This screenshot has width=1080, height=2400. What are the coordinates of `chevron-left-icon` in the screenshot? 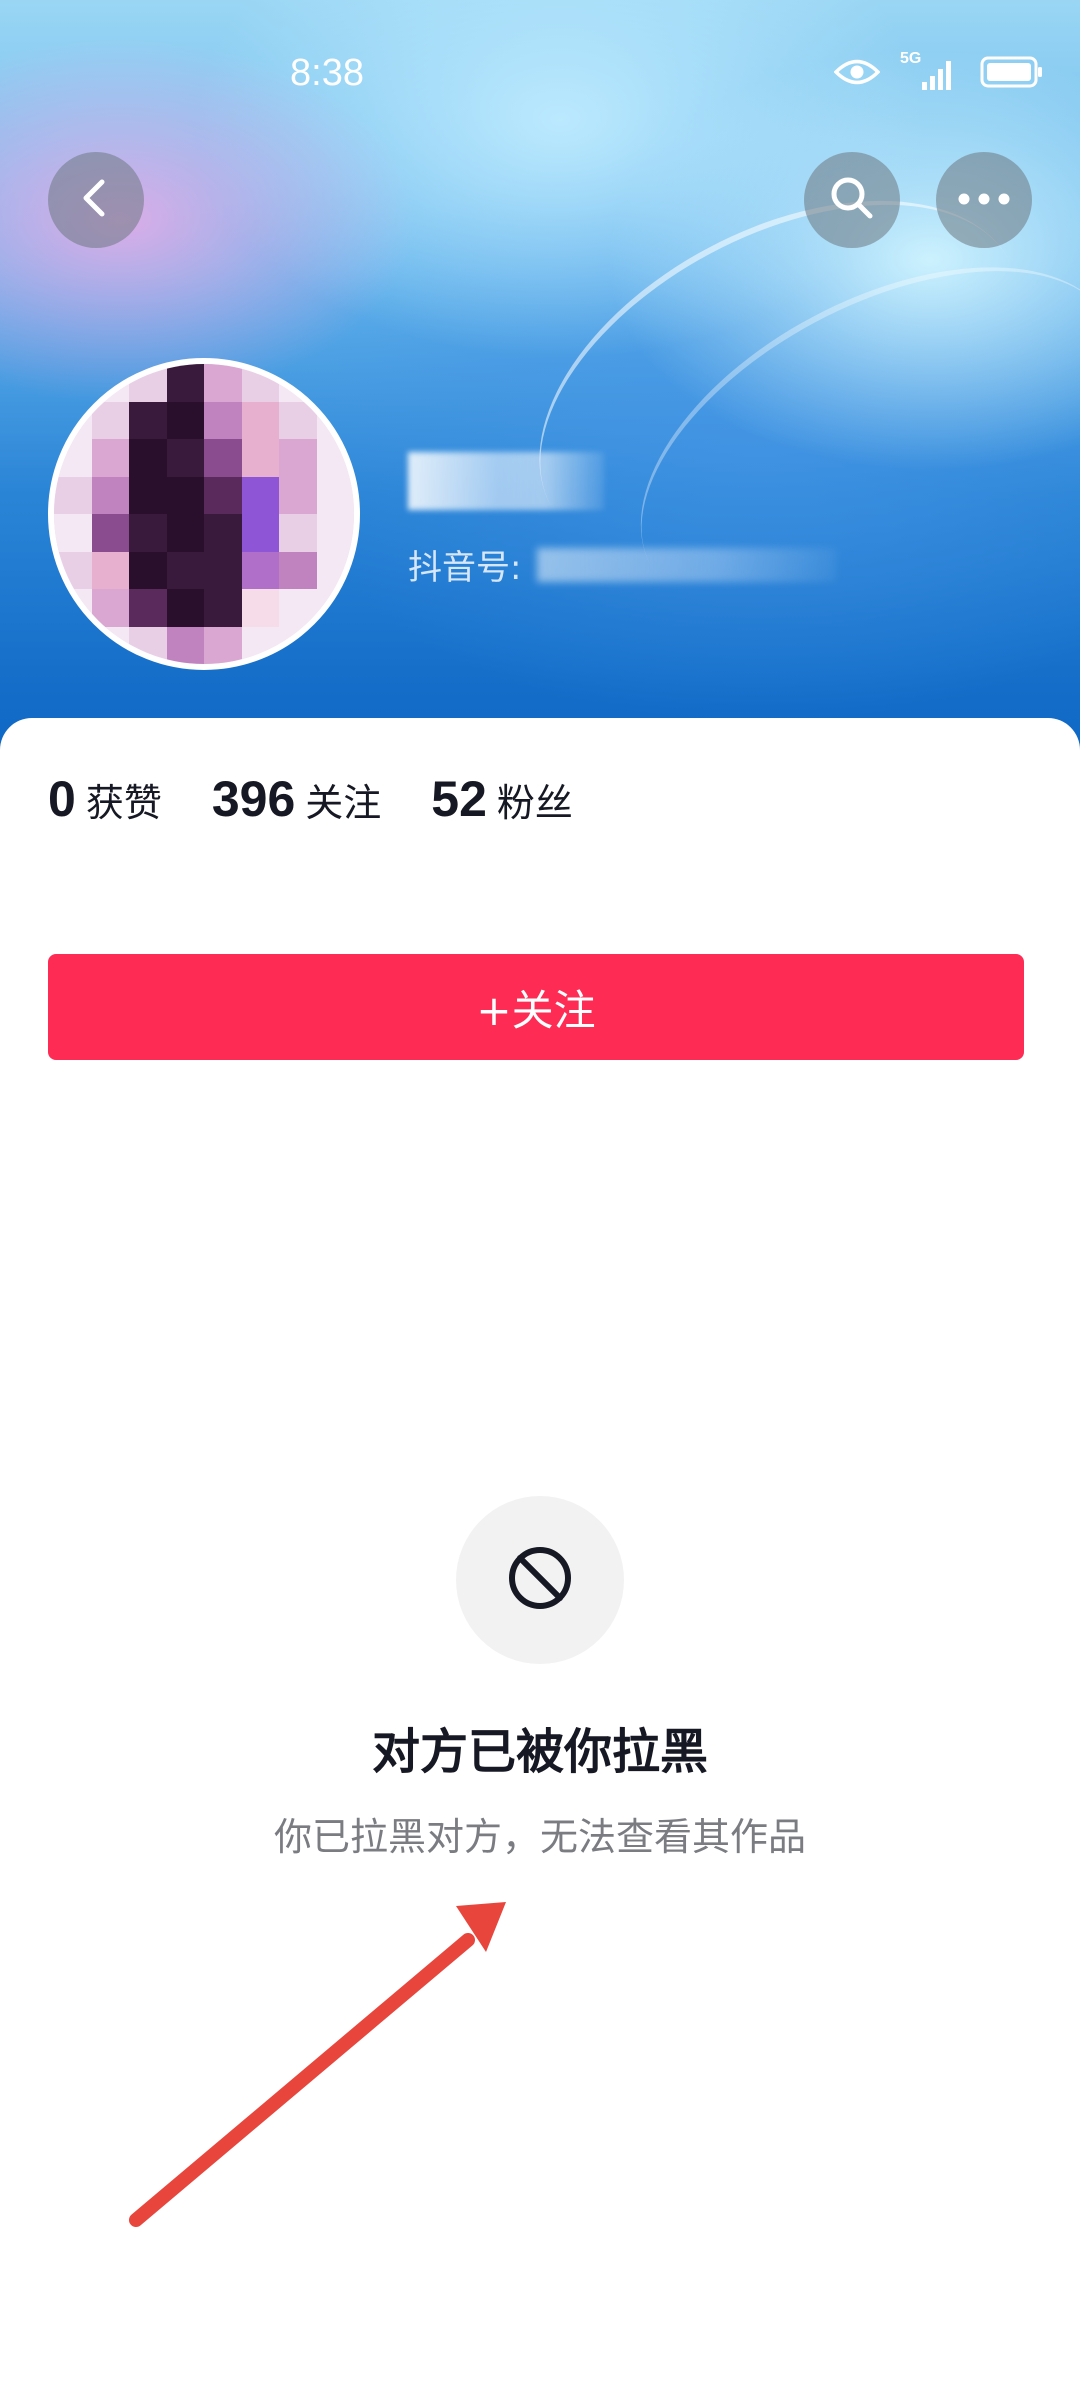 It's located at (96, 200).